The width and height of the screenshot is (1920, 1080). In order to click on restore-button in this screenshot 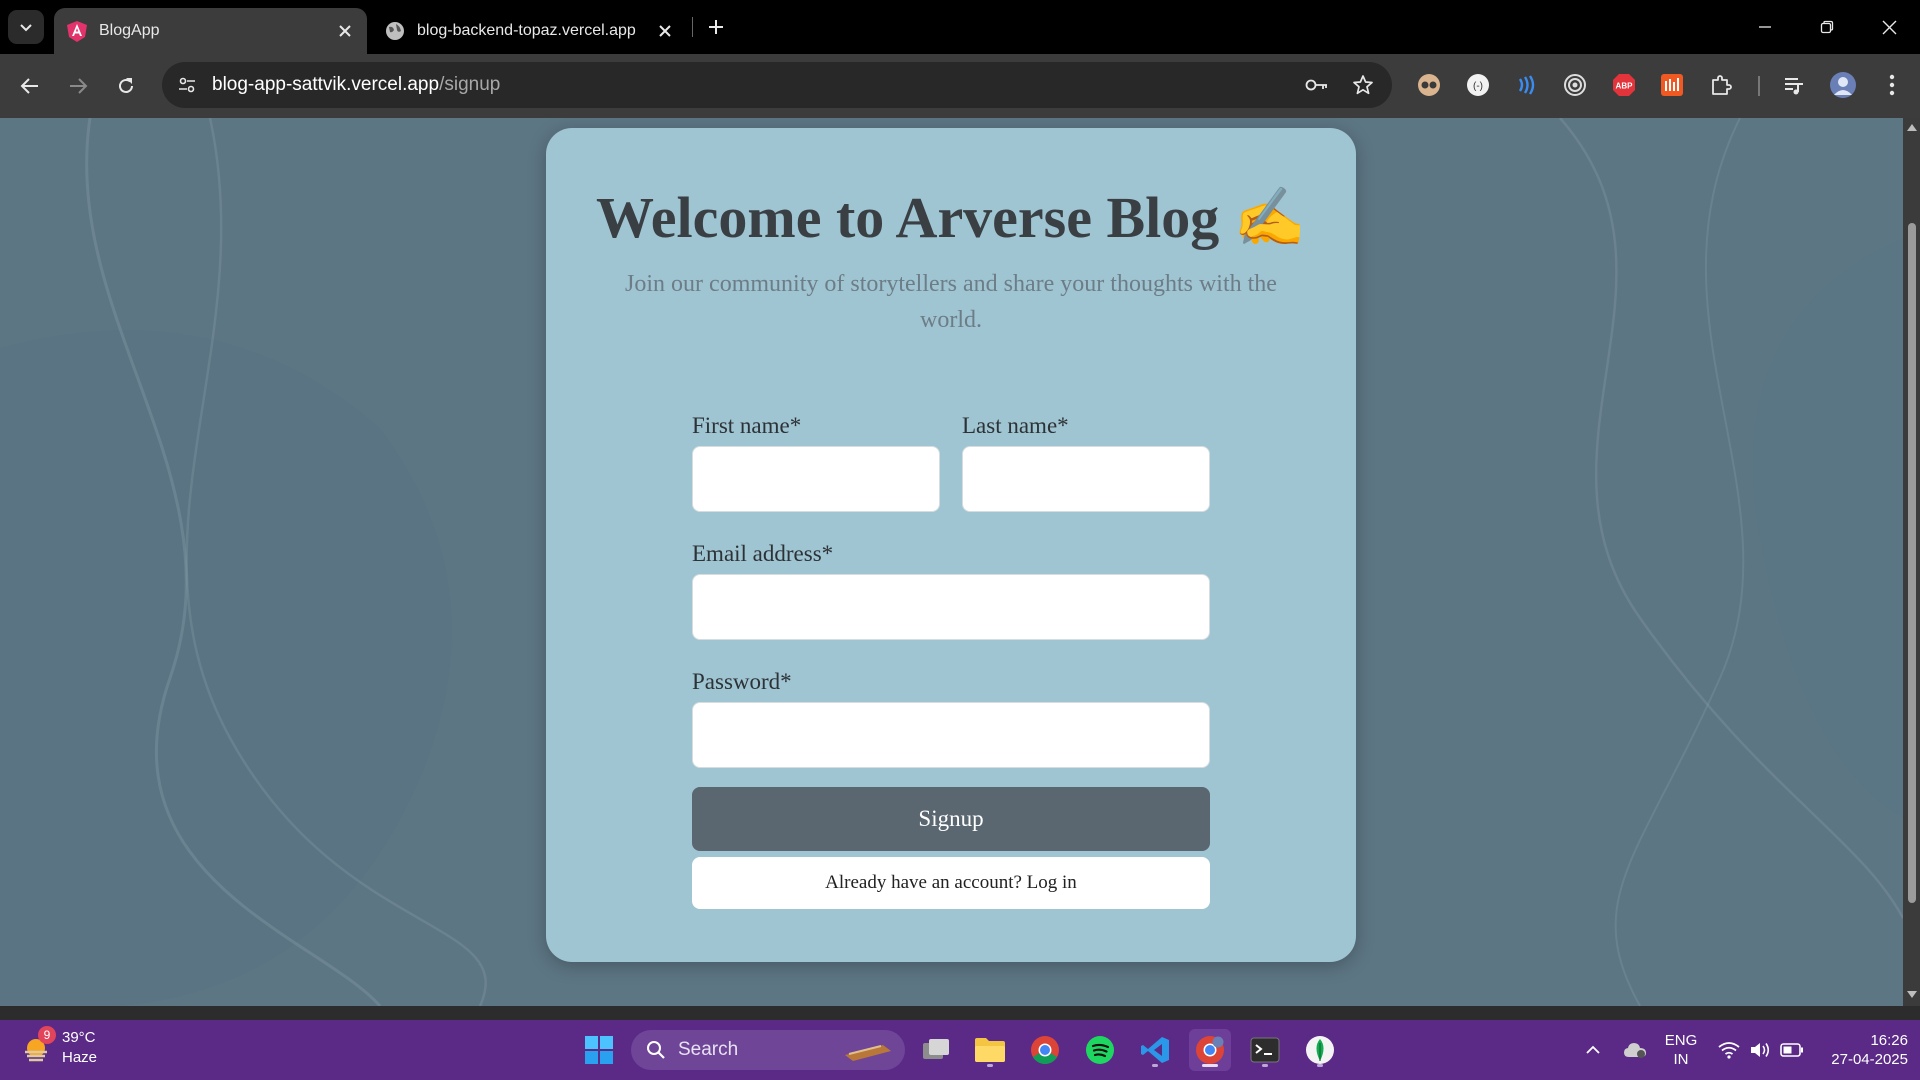, I will do `click(1827, 27)`.